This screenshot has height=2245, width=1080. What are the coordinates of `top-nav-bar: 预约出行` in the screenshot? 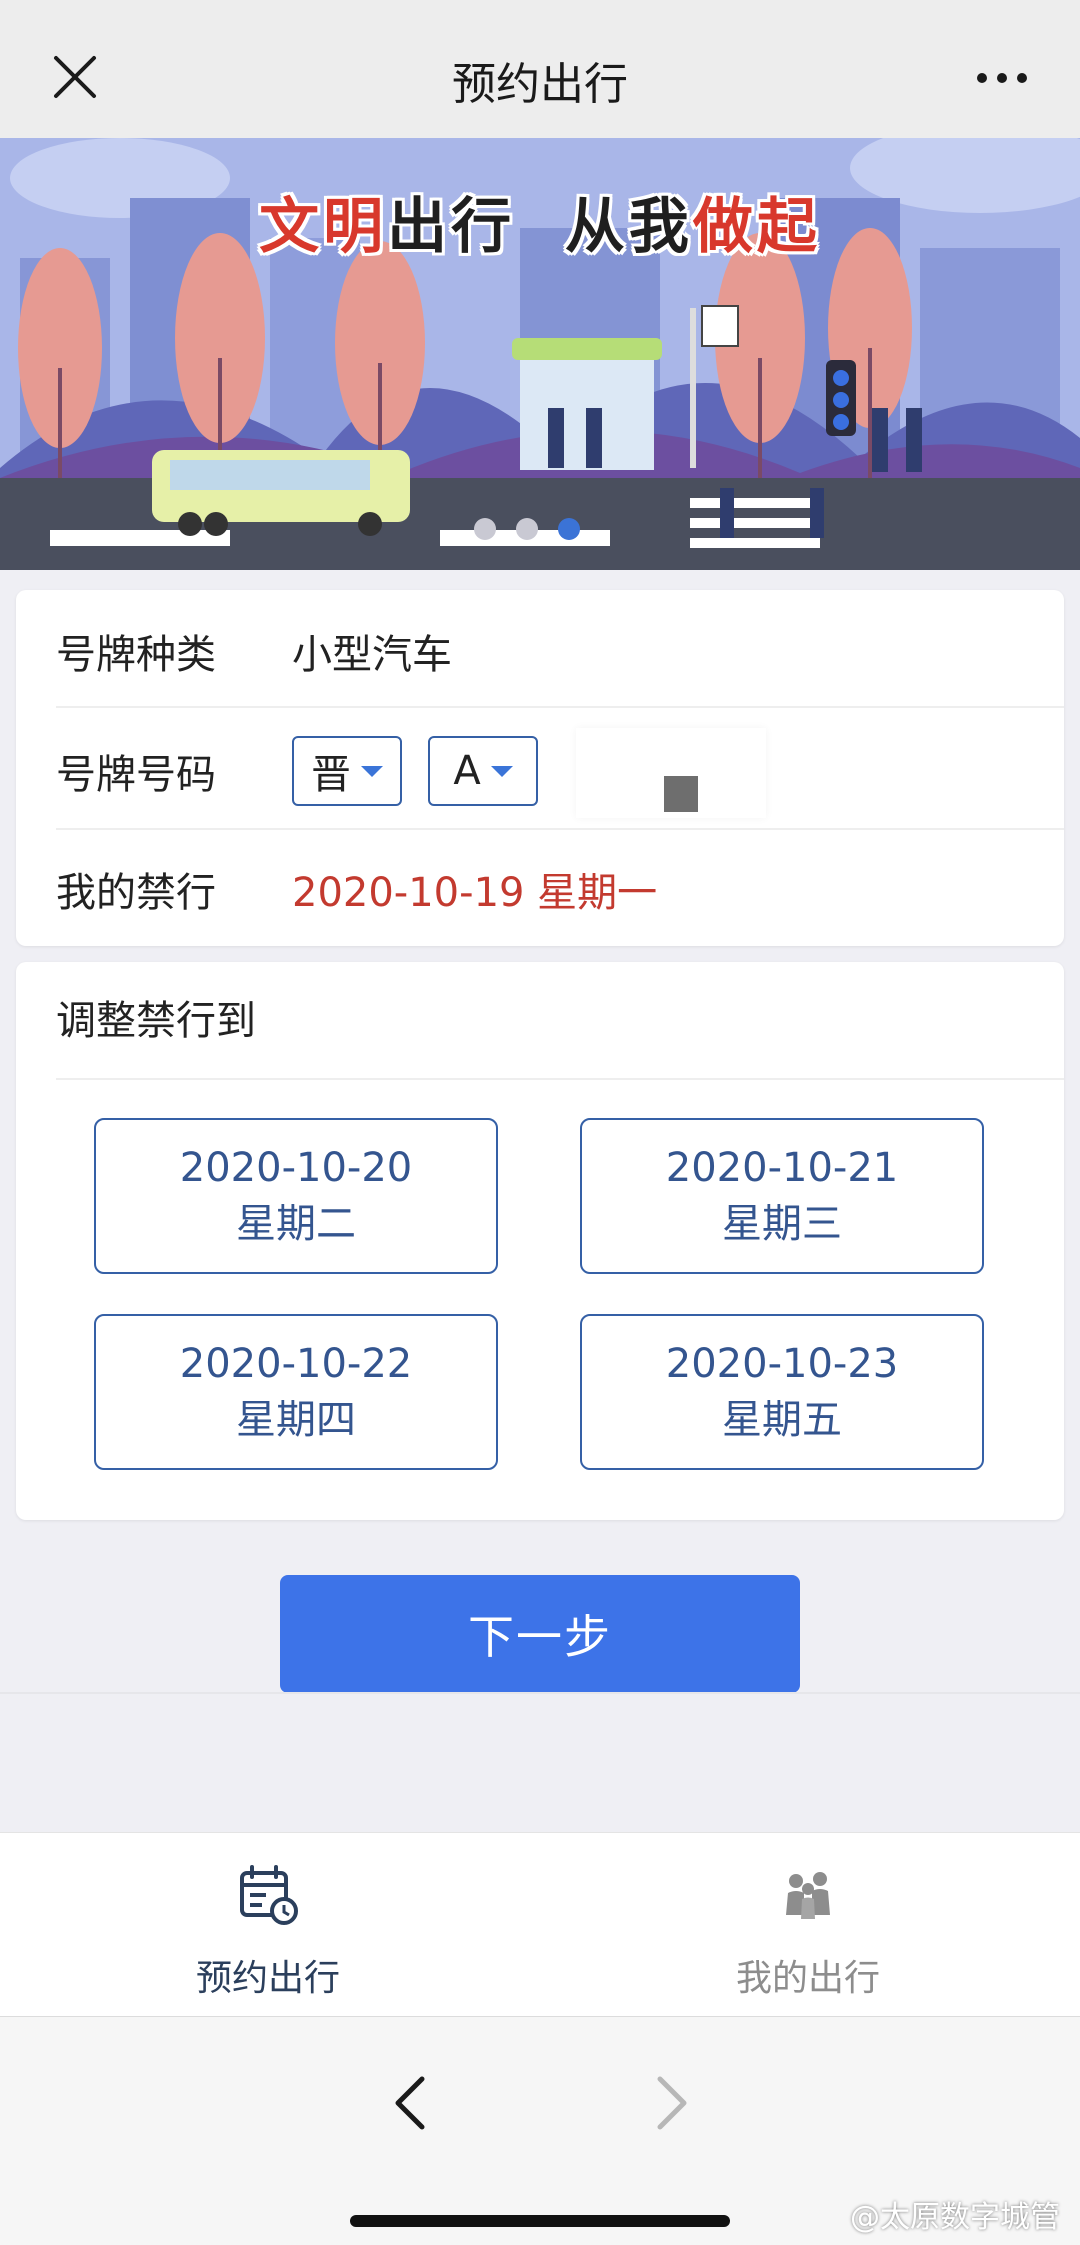 It's located at (540, 69).